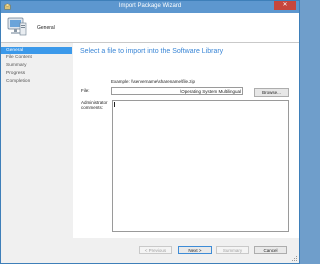  Describe the element at coordinates (150, 28) in the screenshot. I see `wizard-header: General` at that location.